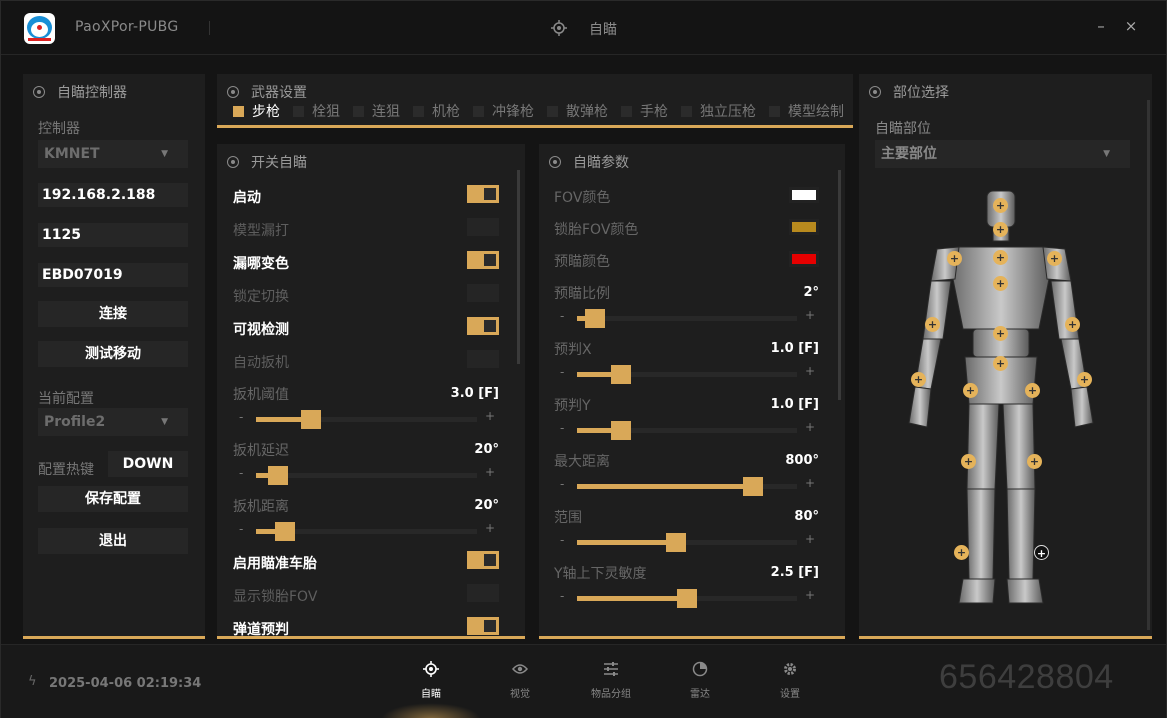  I want to click on nav-tab: 自瞄, so click(431, 681).